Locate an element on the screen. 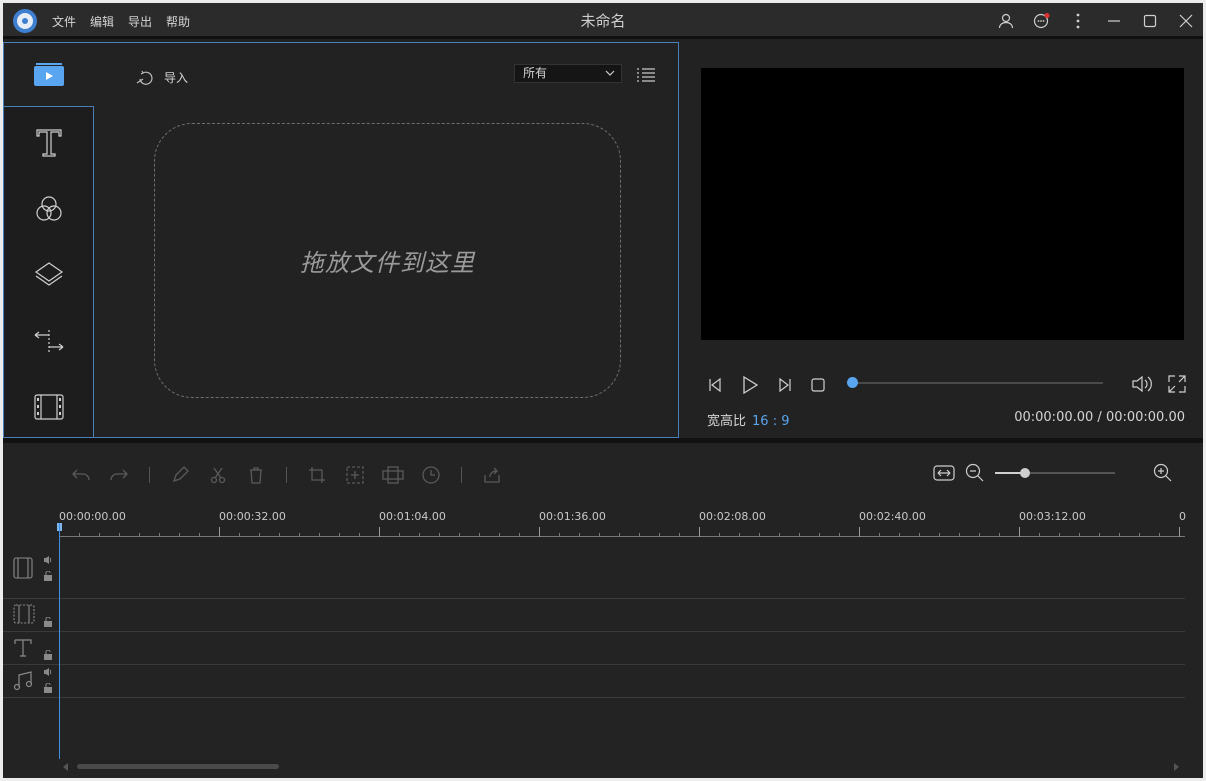  playback-progress-bar is located at coordinates (975, 382).